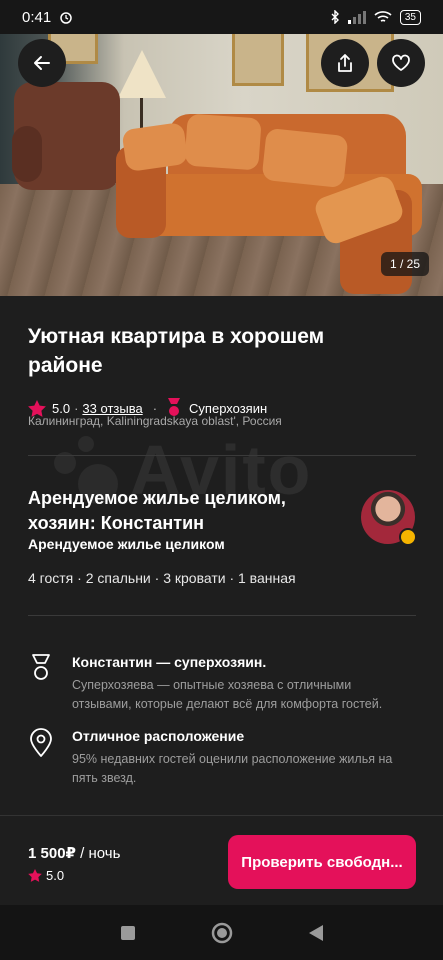 This screenshot has width=443, height=960. Describe the element at coordinates (41, 667) in the screenshot. I see `superhost-medal-icon` at that location.